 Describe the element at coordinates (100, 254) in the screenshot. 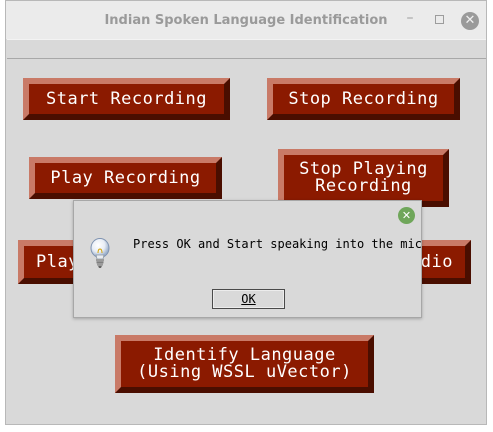

I see `lightbulb-icon` at that location.